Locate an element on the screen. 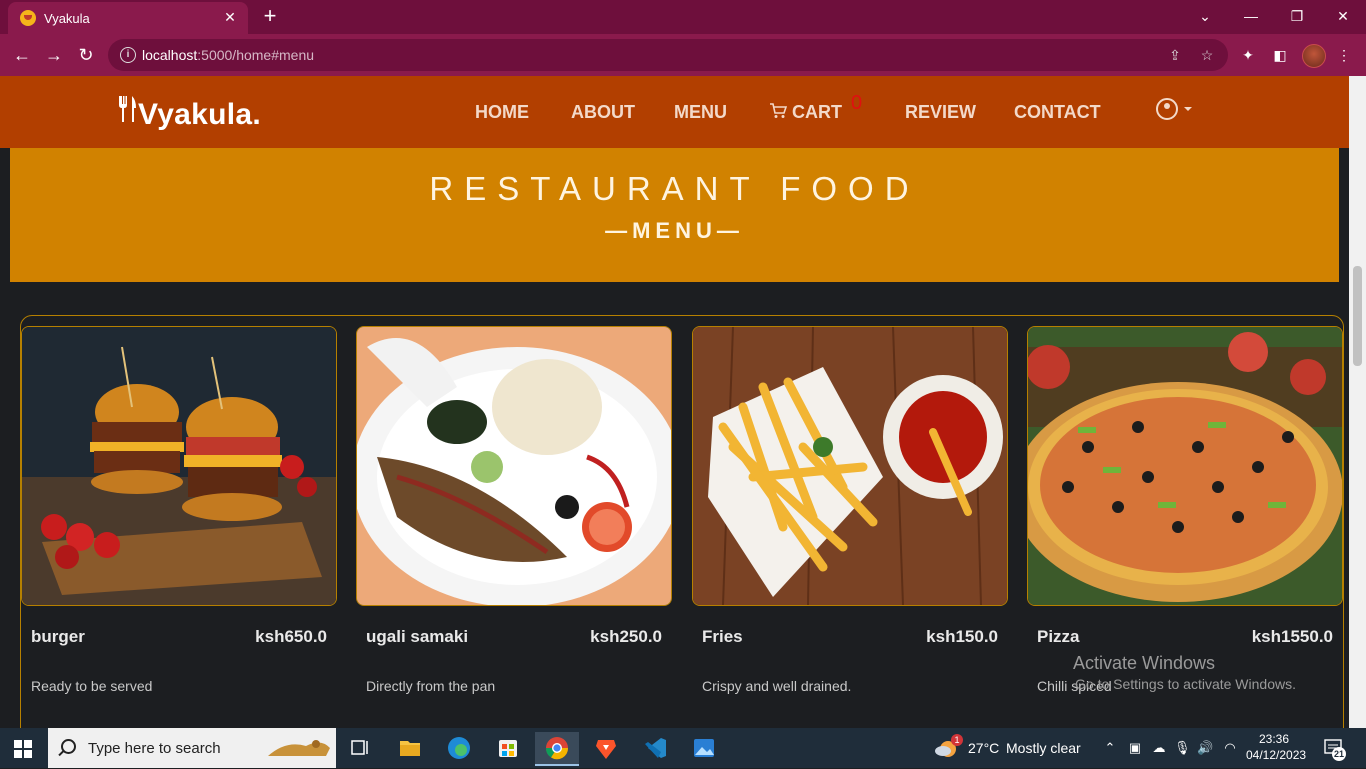 The width and height of the screenshot is (1366, 769). task-view-icon is located at coordinates (360, 748).